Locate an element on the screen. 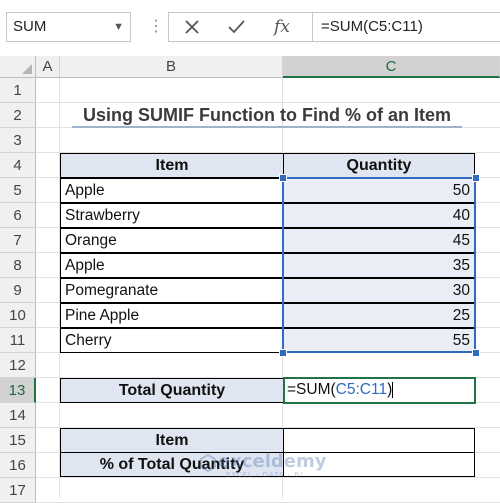 Image resolution: width=500 pixels, height=503 pixels. item-quantity-cell: 40 is located at coordinates (379, 215).